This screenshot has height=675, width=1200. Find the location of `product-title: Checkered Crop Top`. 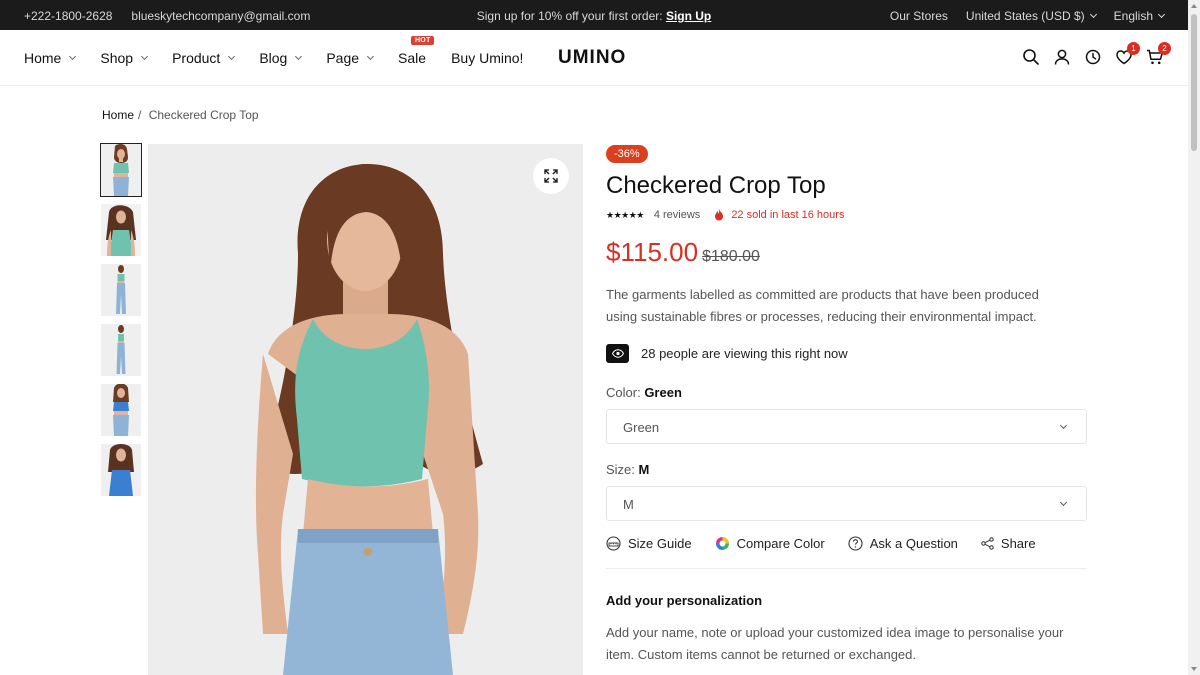

product-title: Checkered Crop Top is located at coordinates (716, 185).